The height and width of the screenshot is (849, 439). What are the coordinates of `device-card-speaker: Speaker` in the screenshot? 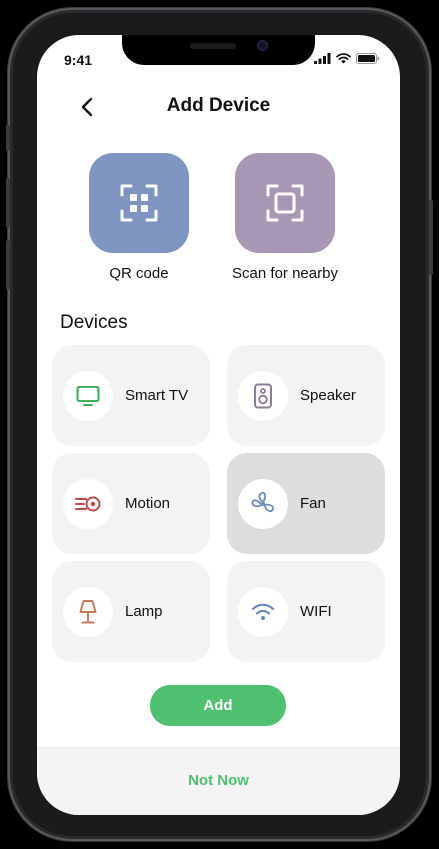 It's located at (306, 395).